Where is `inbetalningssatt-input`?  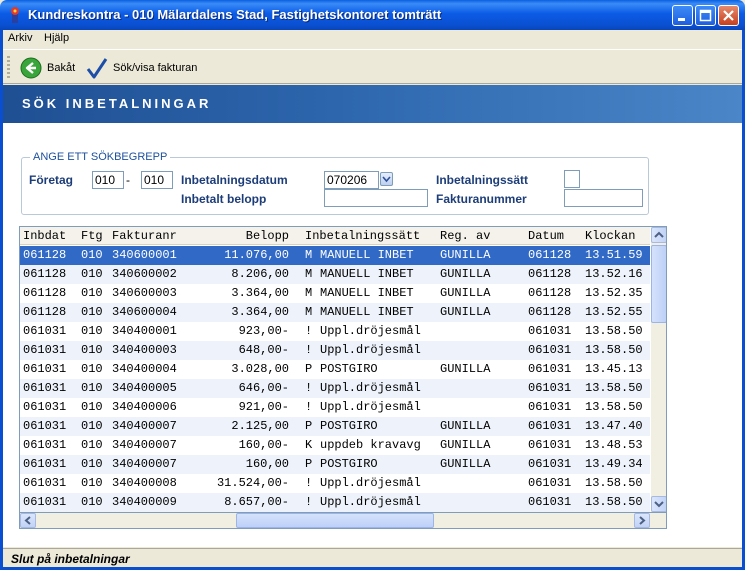 inbetalningssatt-input is located at coordinates (572, 179).